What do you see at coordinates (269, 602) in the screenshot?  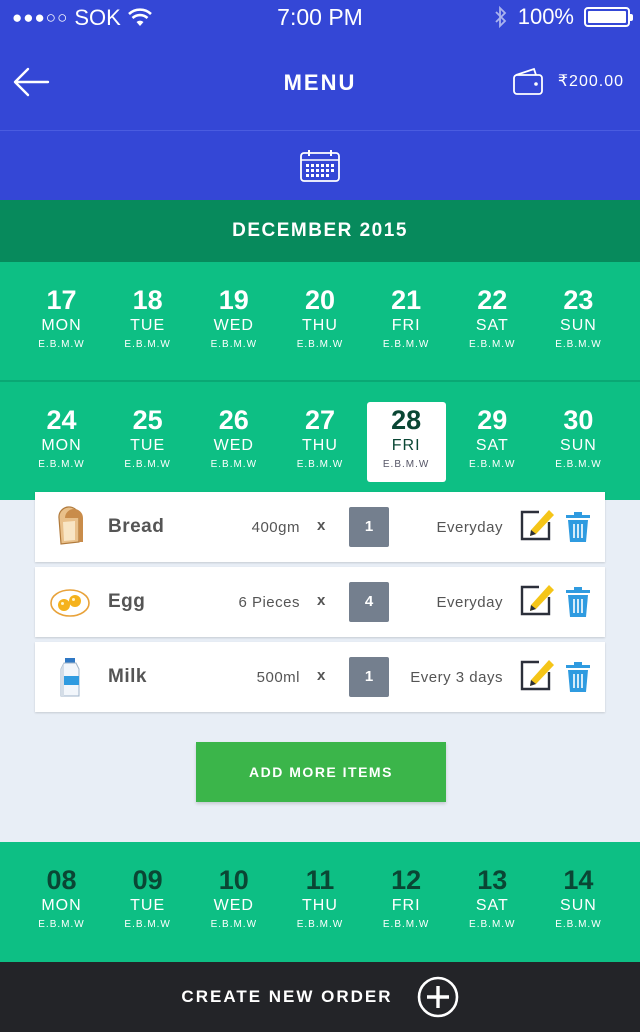 I see `item-quantity: 6 Pieces` at bounding box center [269, 602].